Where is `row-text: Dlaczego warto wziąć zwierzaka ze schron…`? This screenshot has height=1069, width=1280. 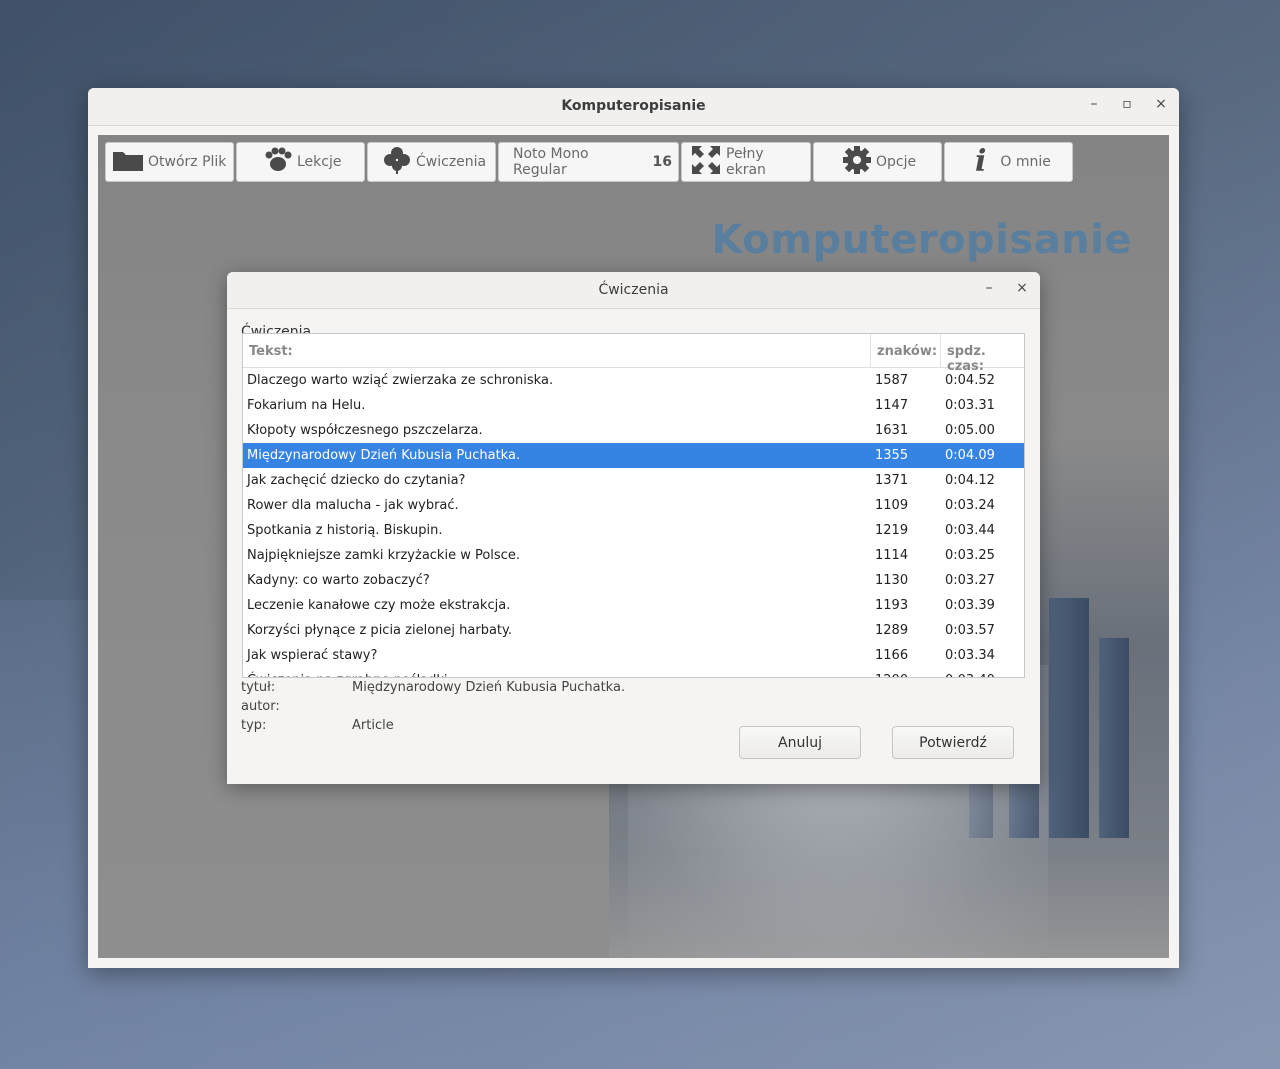
row-text: Dlaczego warto wziąć zwierzaka ze schron… is located at coordinates (400, 380).